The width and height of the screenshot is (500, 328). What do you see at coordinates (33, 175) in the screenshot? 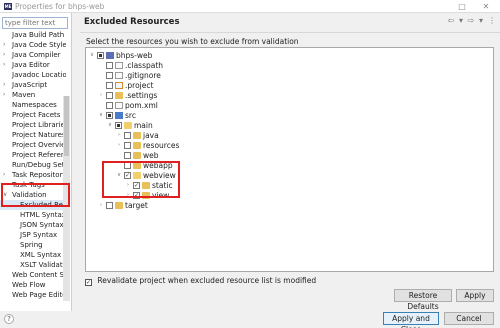
I see `nav-item: › Task Repository` at bounding box center [33, 175].